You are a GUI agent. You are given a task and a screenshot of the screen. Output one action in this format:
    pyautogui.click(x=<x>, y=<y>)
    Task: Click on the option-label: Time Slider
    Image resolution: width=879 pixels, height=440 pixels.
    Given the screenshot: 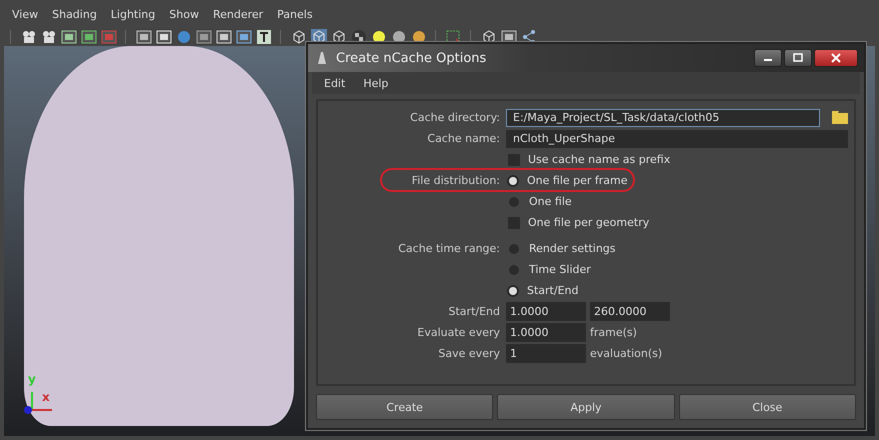 What is the action you would take?
    pyautogui.click(x=560, y=269)
    